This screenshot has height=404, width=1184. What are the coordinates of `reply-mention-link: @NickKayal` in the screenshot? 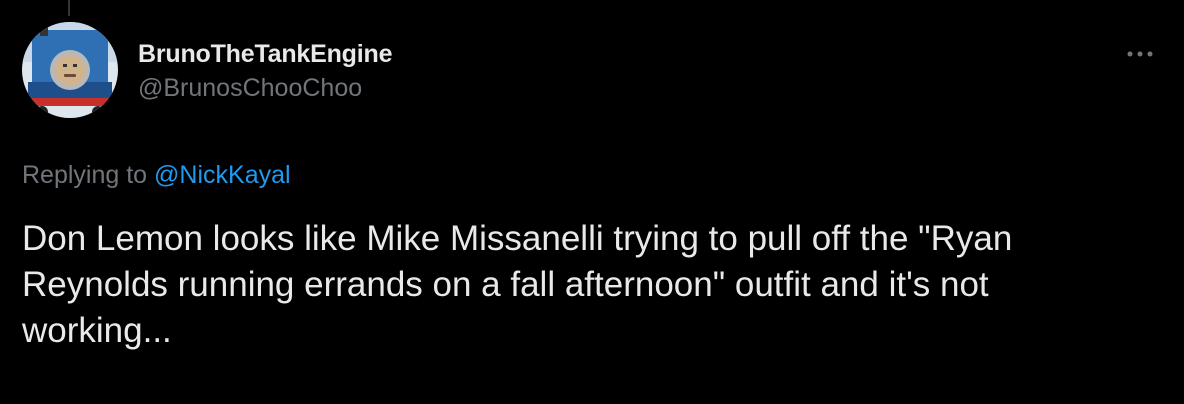 It's located at (222, 175).